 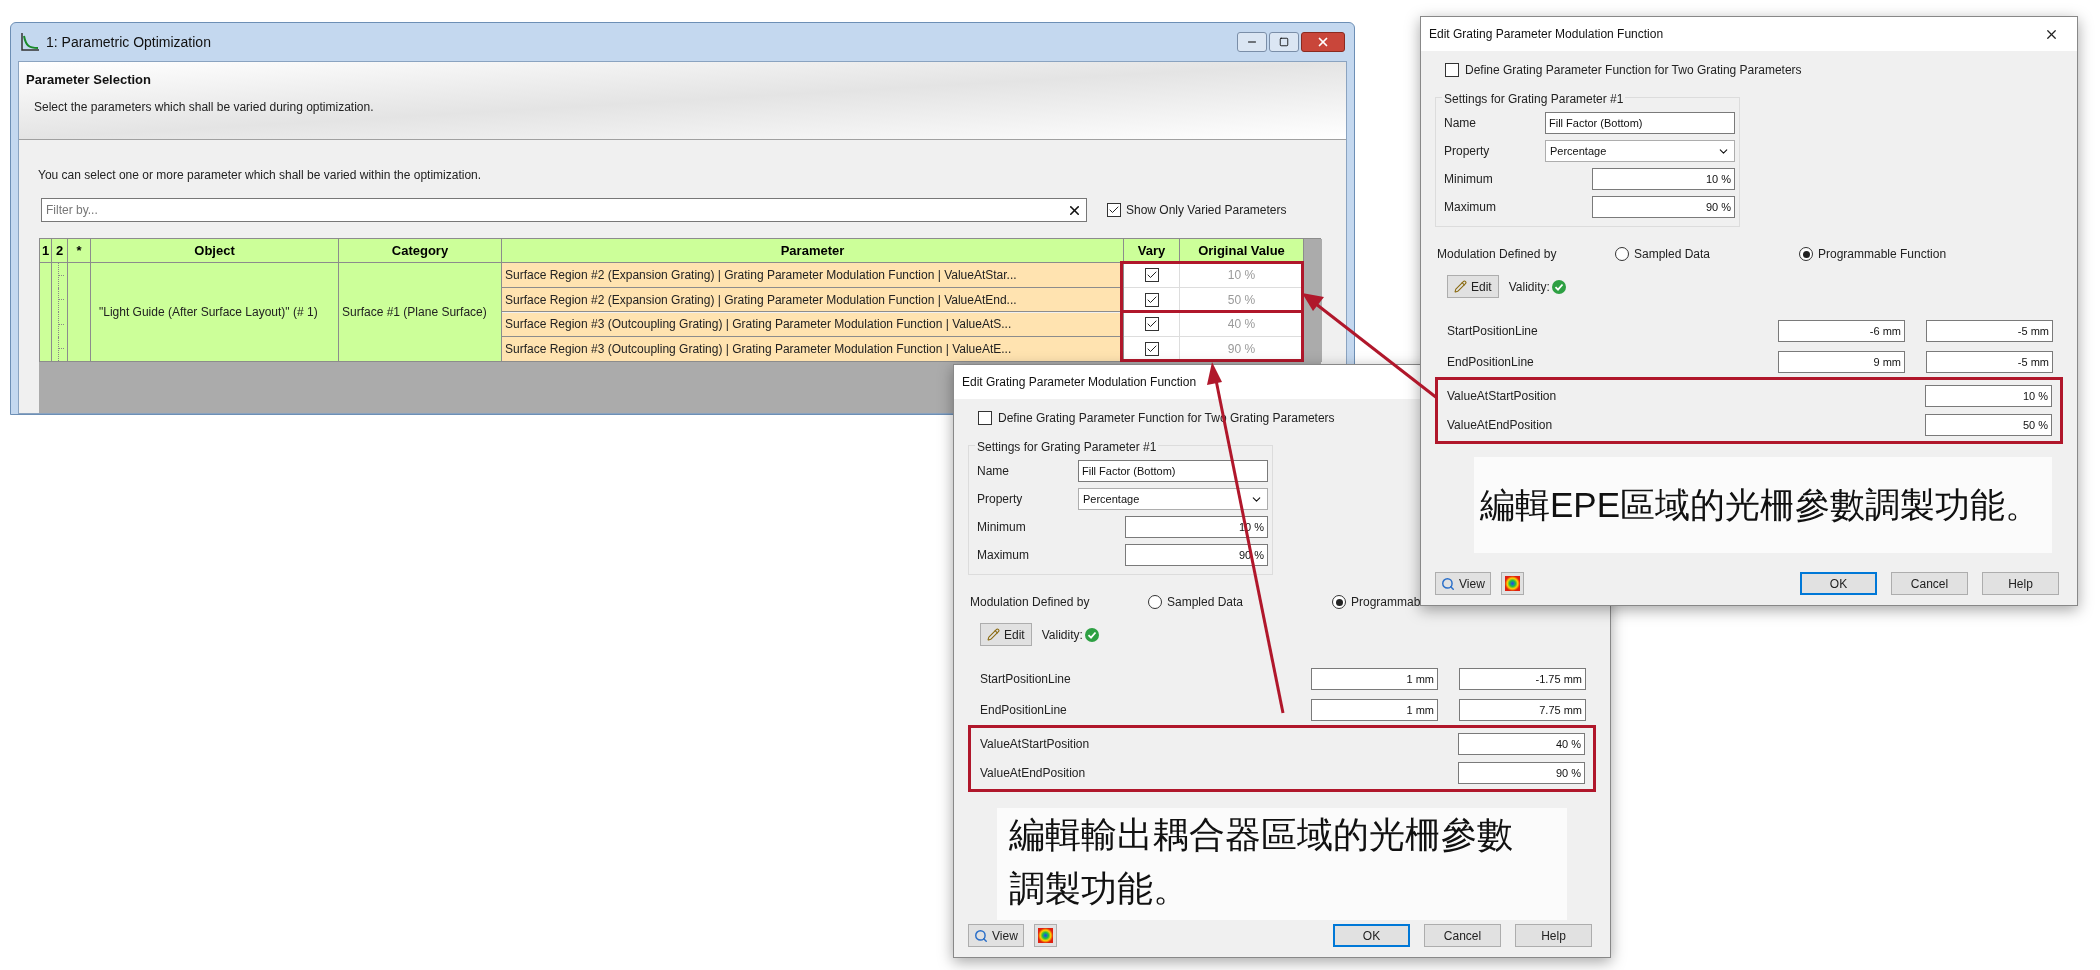 What do you see at coordinates (1252, 42) in the screenshot?
I see `minimize-button` at bounding box center [1252, 42].